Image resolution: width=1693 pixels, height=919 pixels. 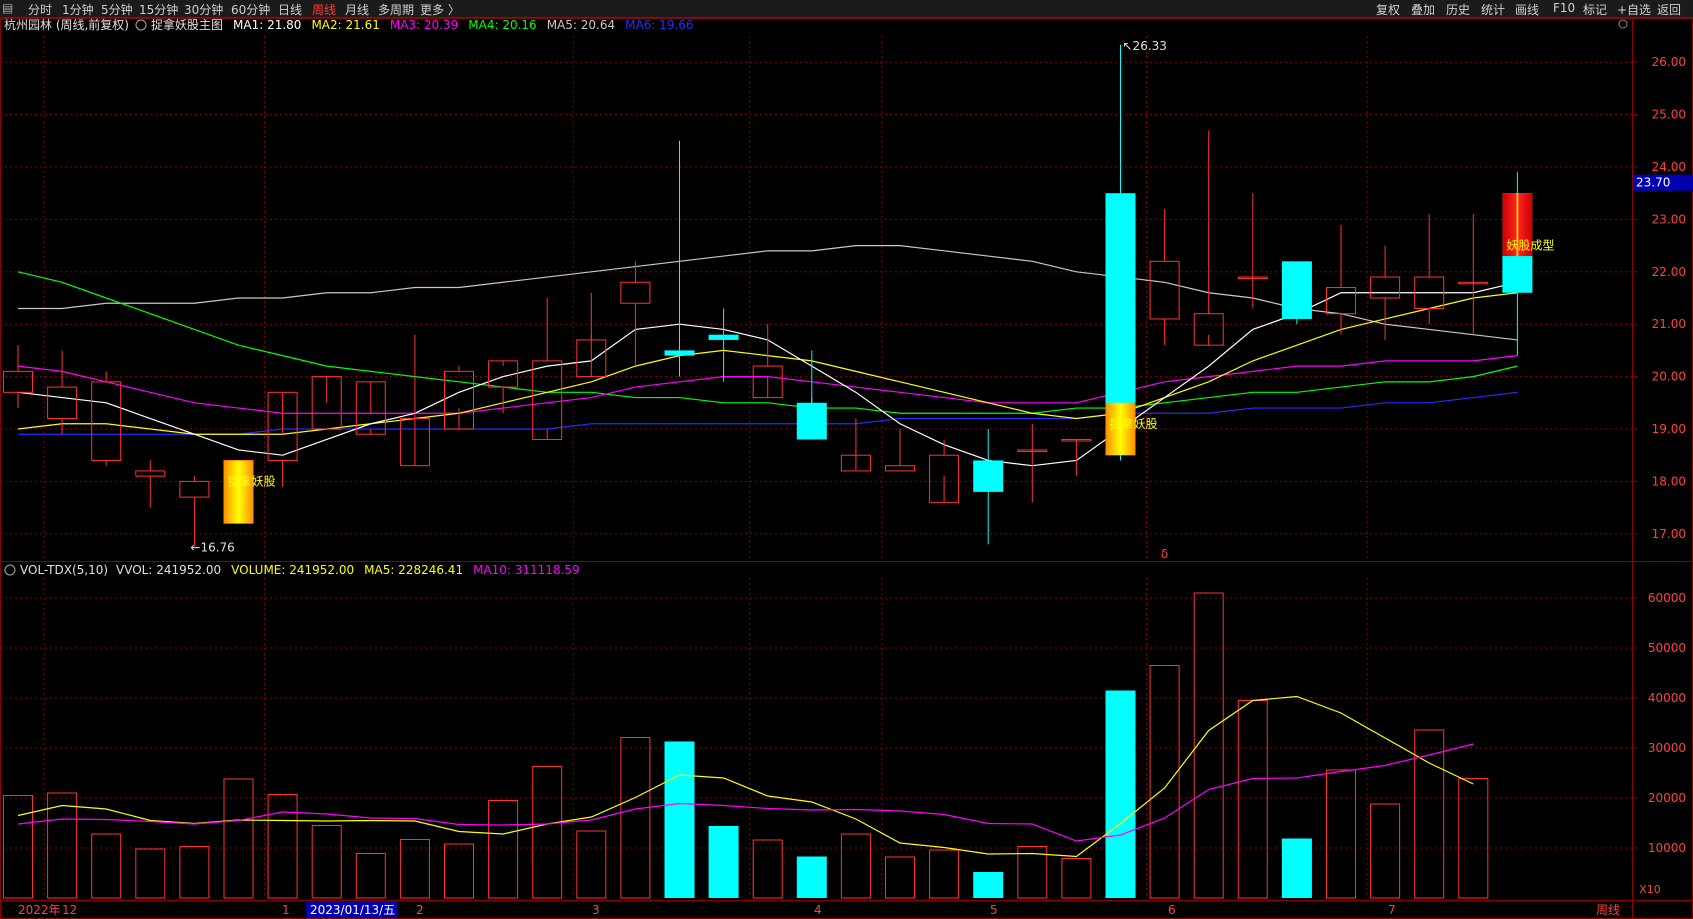 I want to click on volume-title: VOL-TDX(5,10), so click(x=64, y=570).